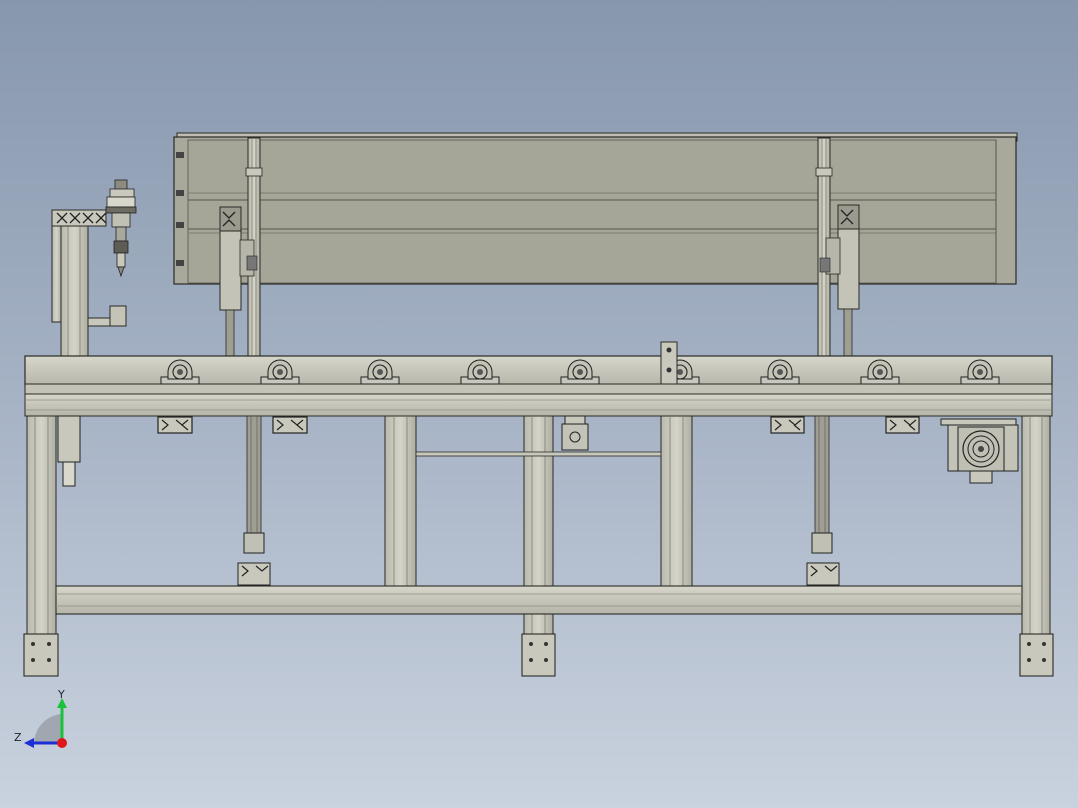  What do you see at coordinates (62, 743) in the screenshot?
I see `x-axis-dot` at bounding box center [62, 743].